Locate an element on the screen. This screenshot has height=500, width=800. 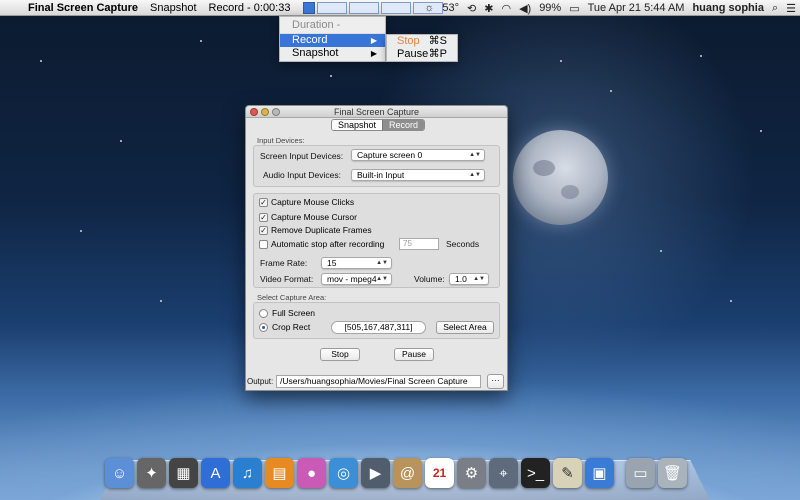
video-format-label: Video Format: is located at coordinates (287, 279).